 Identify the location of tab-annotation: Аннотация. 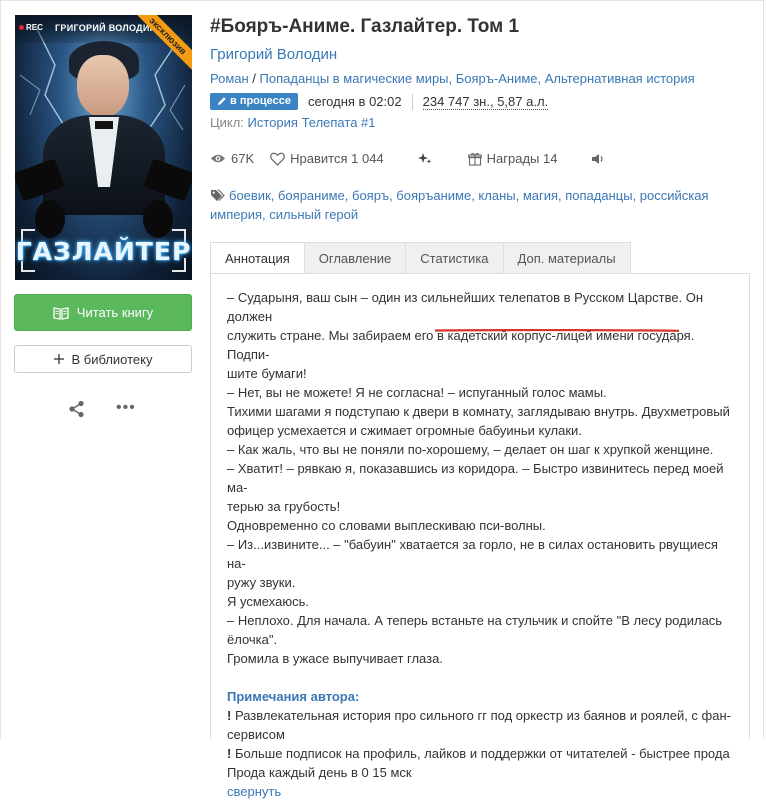
(257, 258).